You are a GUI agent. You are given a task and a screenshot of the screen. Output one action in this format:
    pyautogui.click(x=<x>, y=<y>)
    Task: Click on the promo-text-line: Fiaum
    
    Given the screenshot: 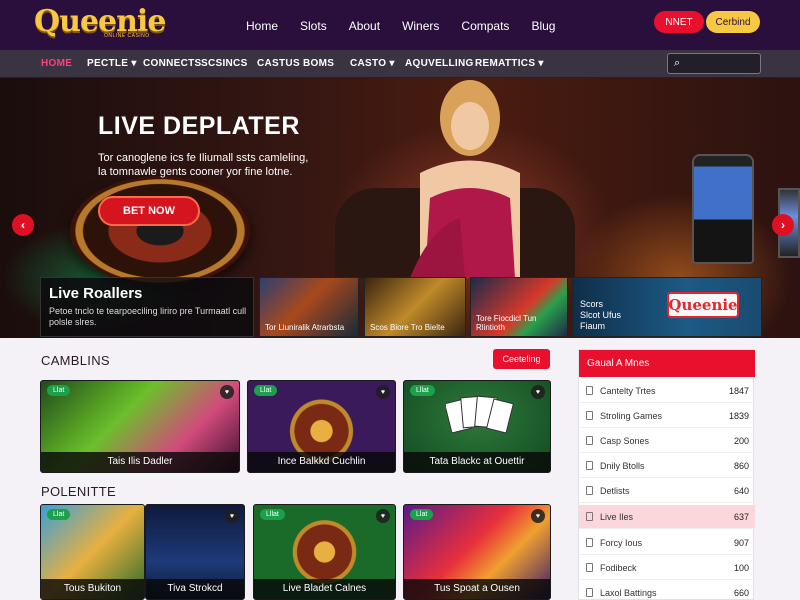 What is the action you would take?
    pyautogui.click(x=593, y=326)
    